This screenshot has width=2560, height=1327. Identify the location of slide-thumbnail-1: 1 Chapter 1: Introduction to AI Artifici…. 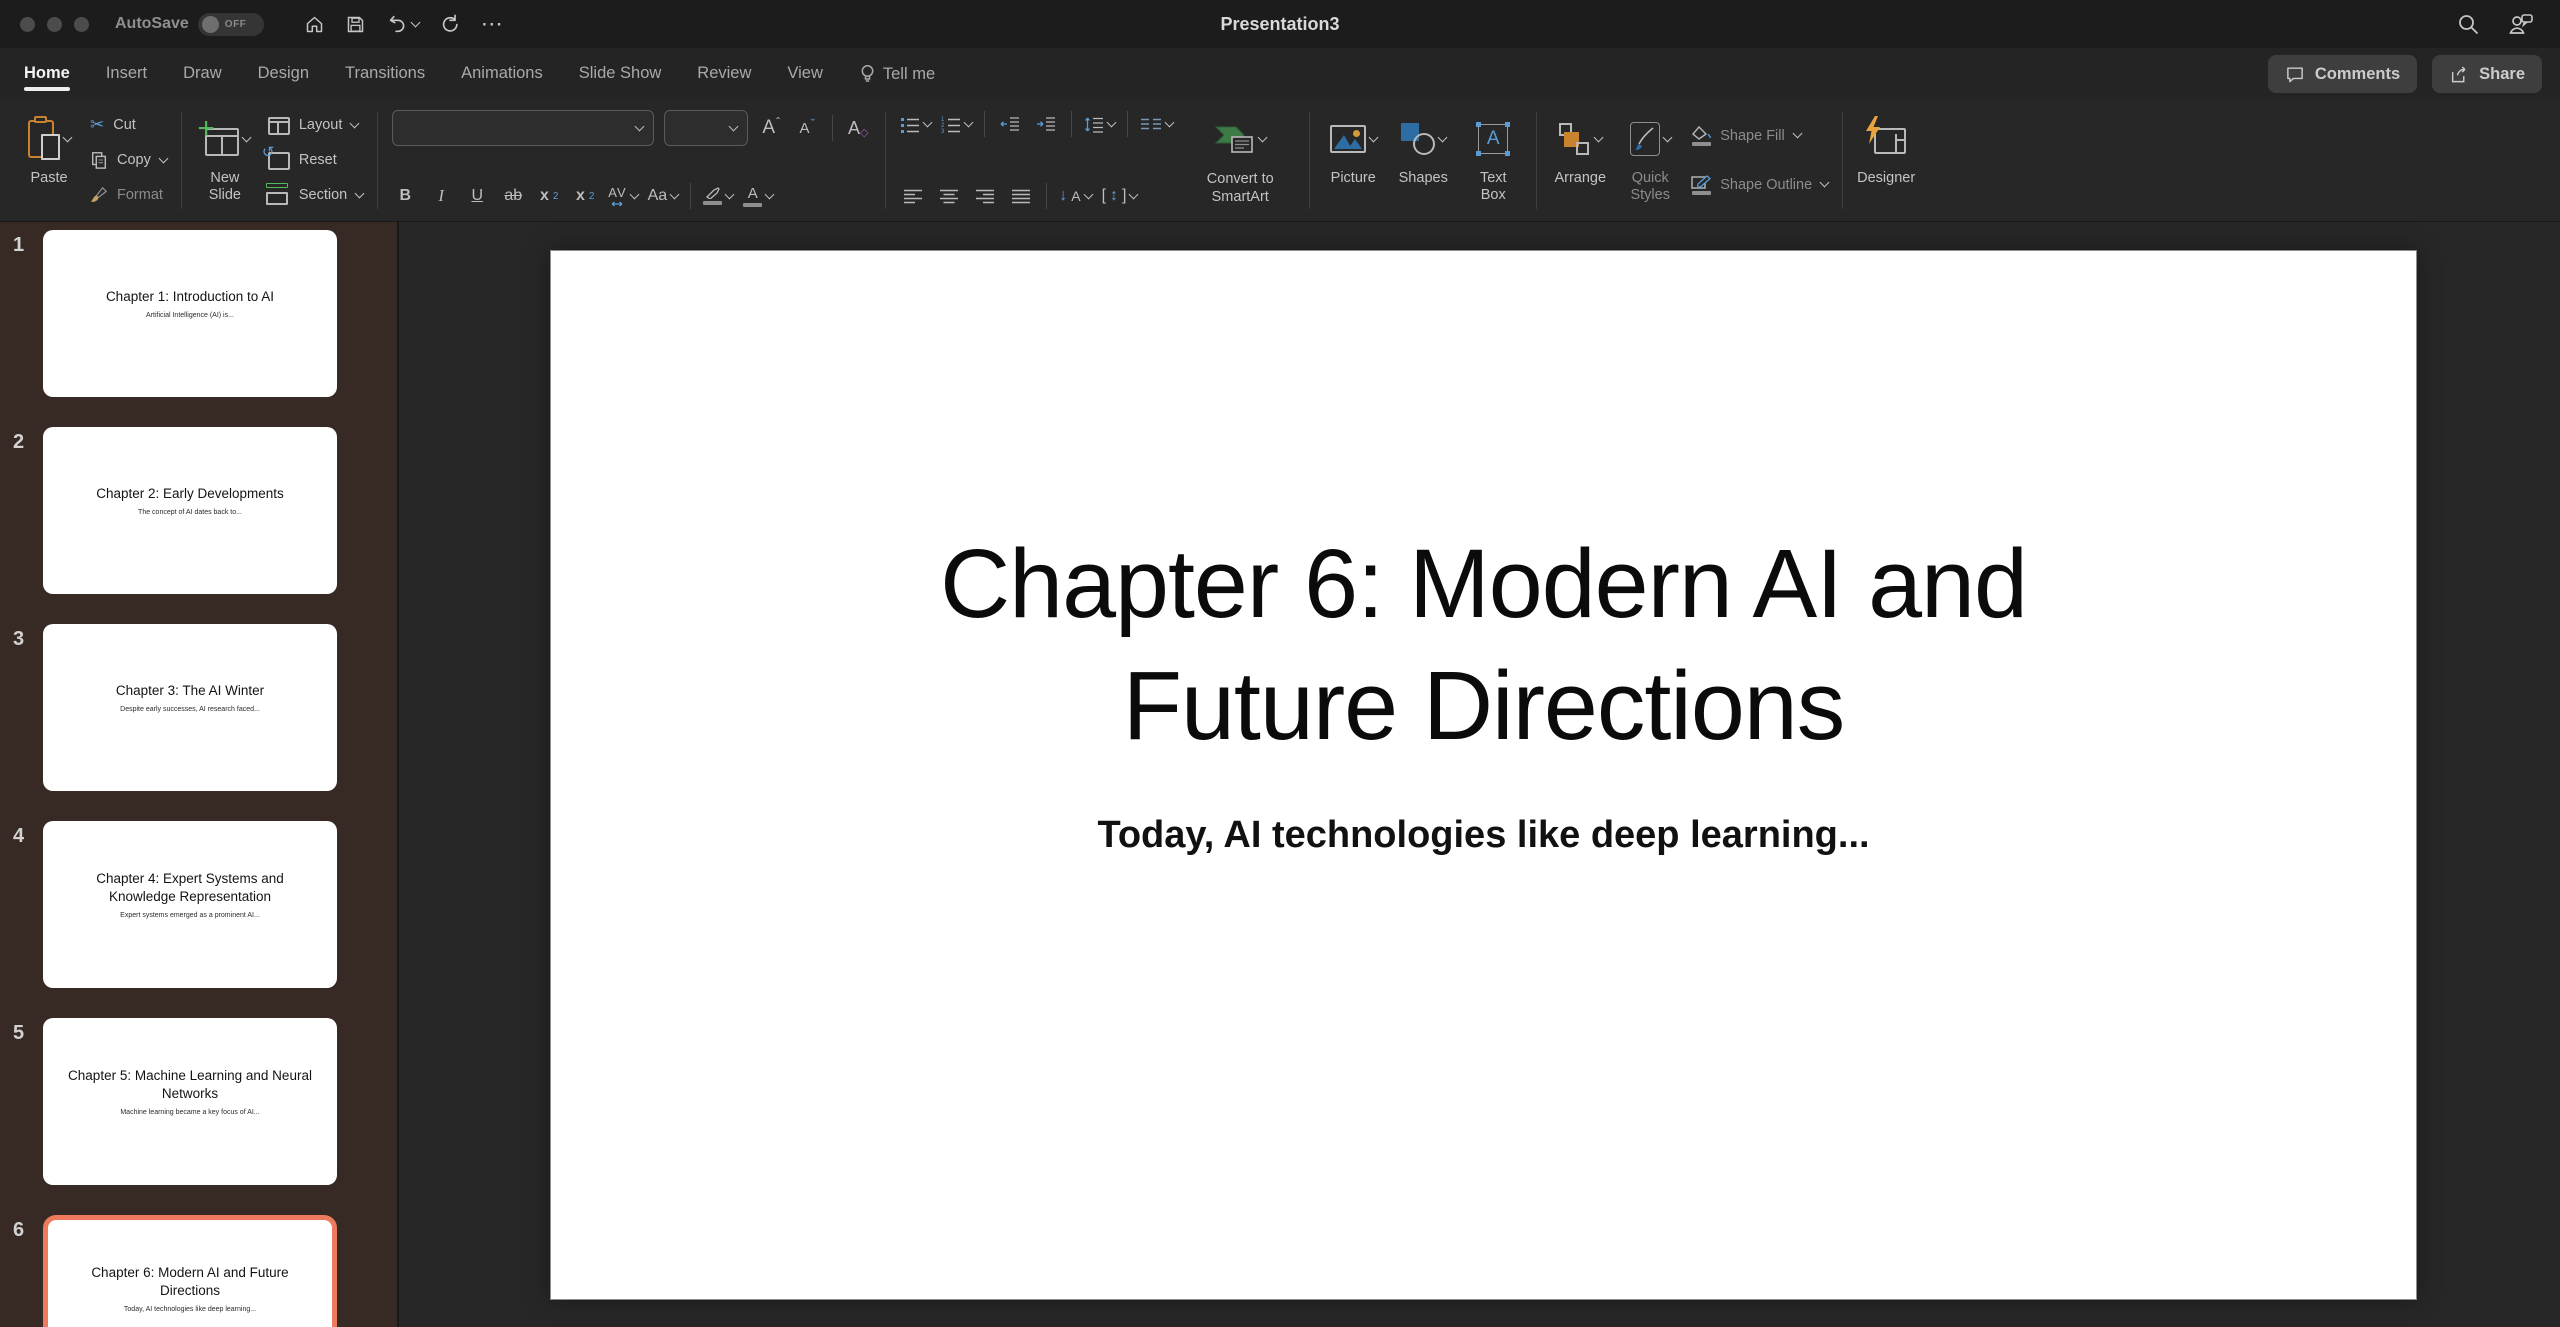
(198, 313).